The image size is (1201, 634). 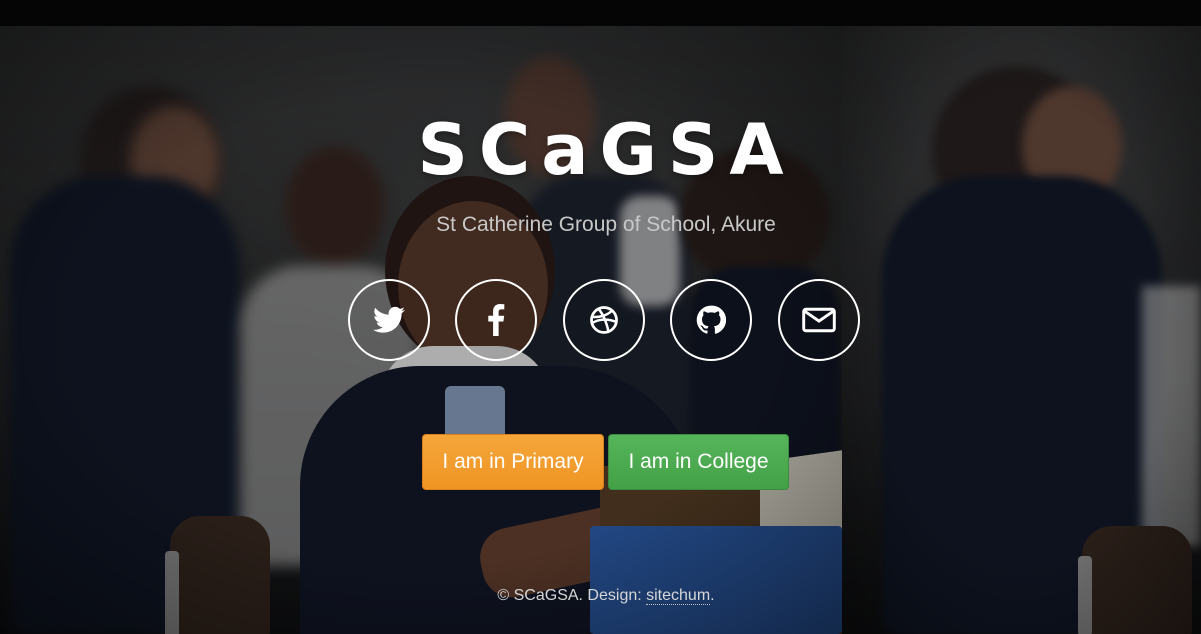 What do you see at coordinates (572, 595) in the screenshot?
I see `footer-copyright: © SCaGSA. Design:` at bounding box center [572, 595].